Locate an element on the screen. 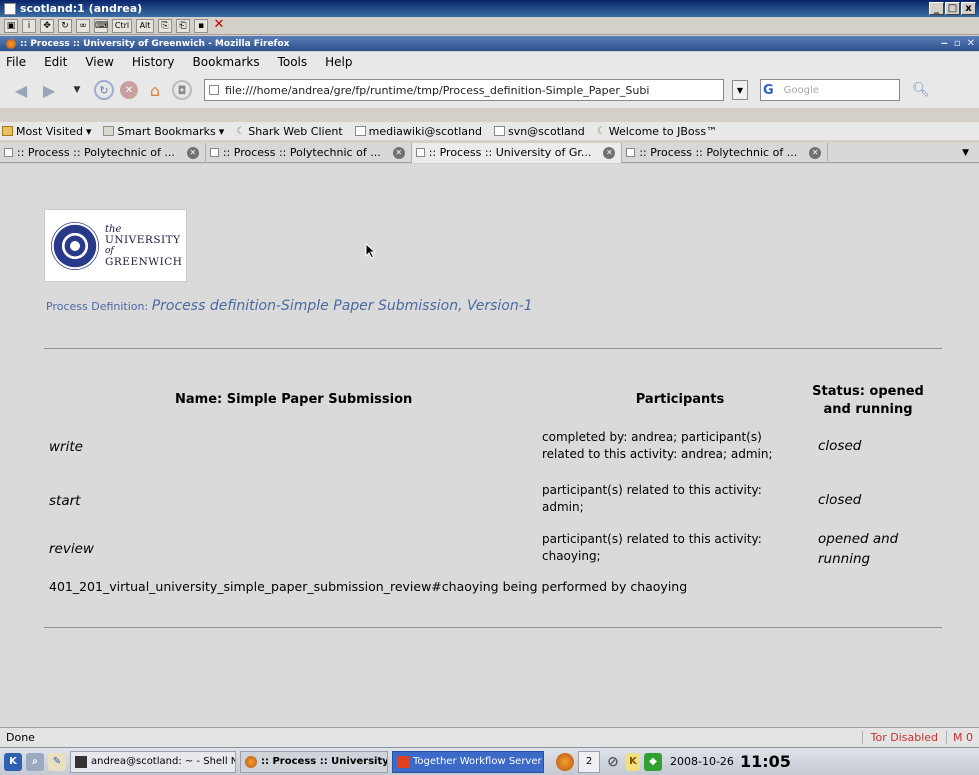 This screenshot has width=979, height=775. kde-menu-icon: K is located at coordinates (13, 761).